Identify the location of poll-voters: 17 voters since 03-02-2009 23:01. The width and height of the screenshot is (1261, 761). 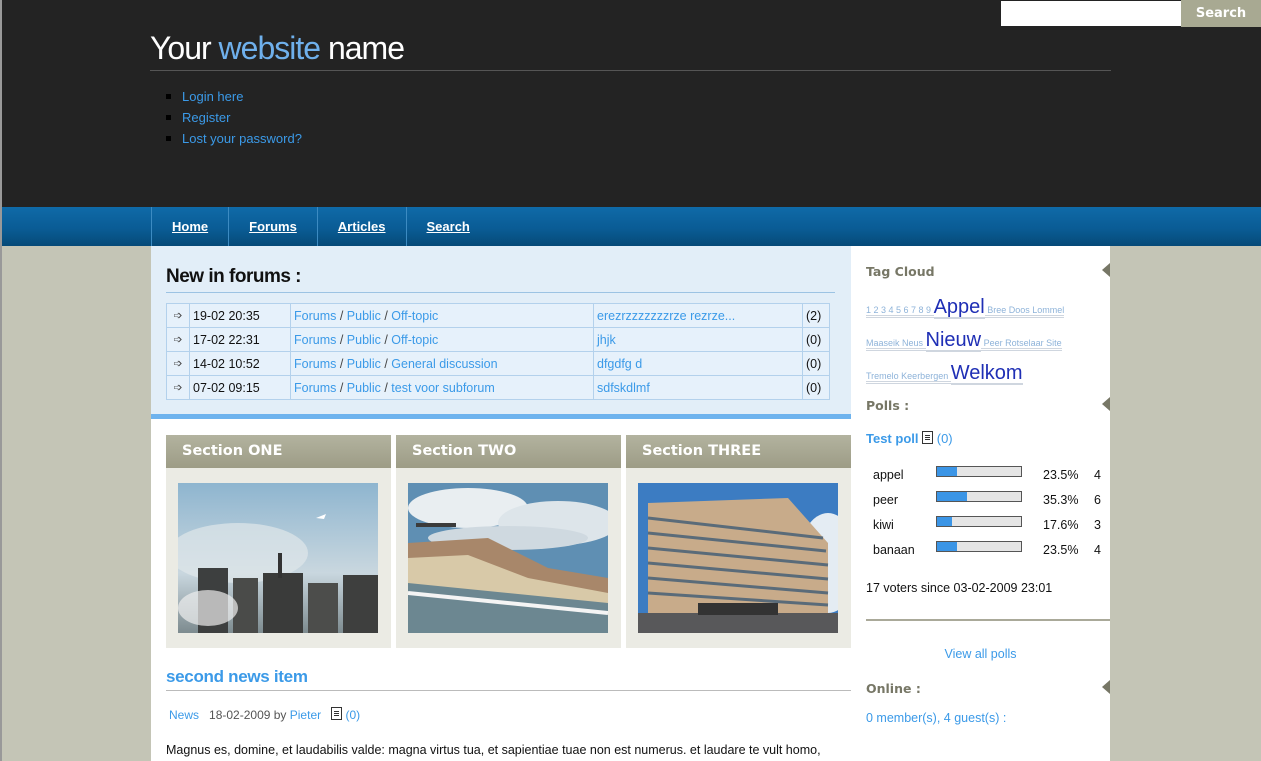
(959, 588).